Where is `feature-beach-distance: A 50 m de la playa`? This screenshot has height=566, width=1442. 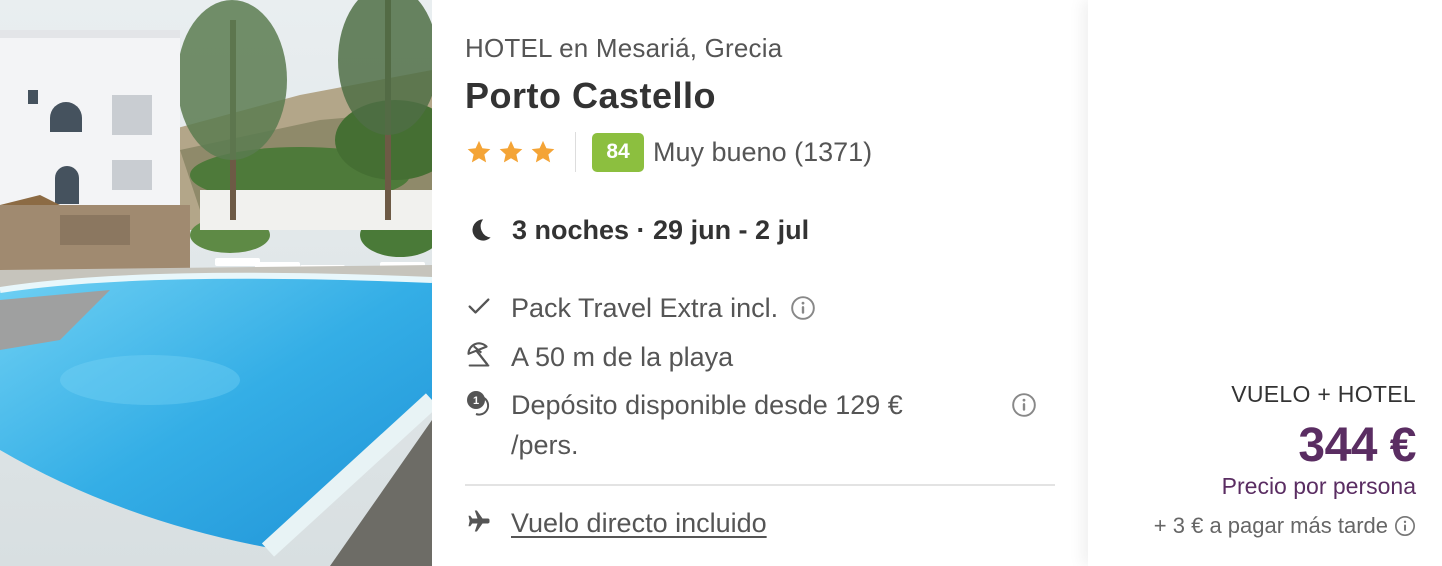
feature-beach-distance: A 50 m de la playa is located at coordinates (599, 357).